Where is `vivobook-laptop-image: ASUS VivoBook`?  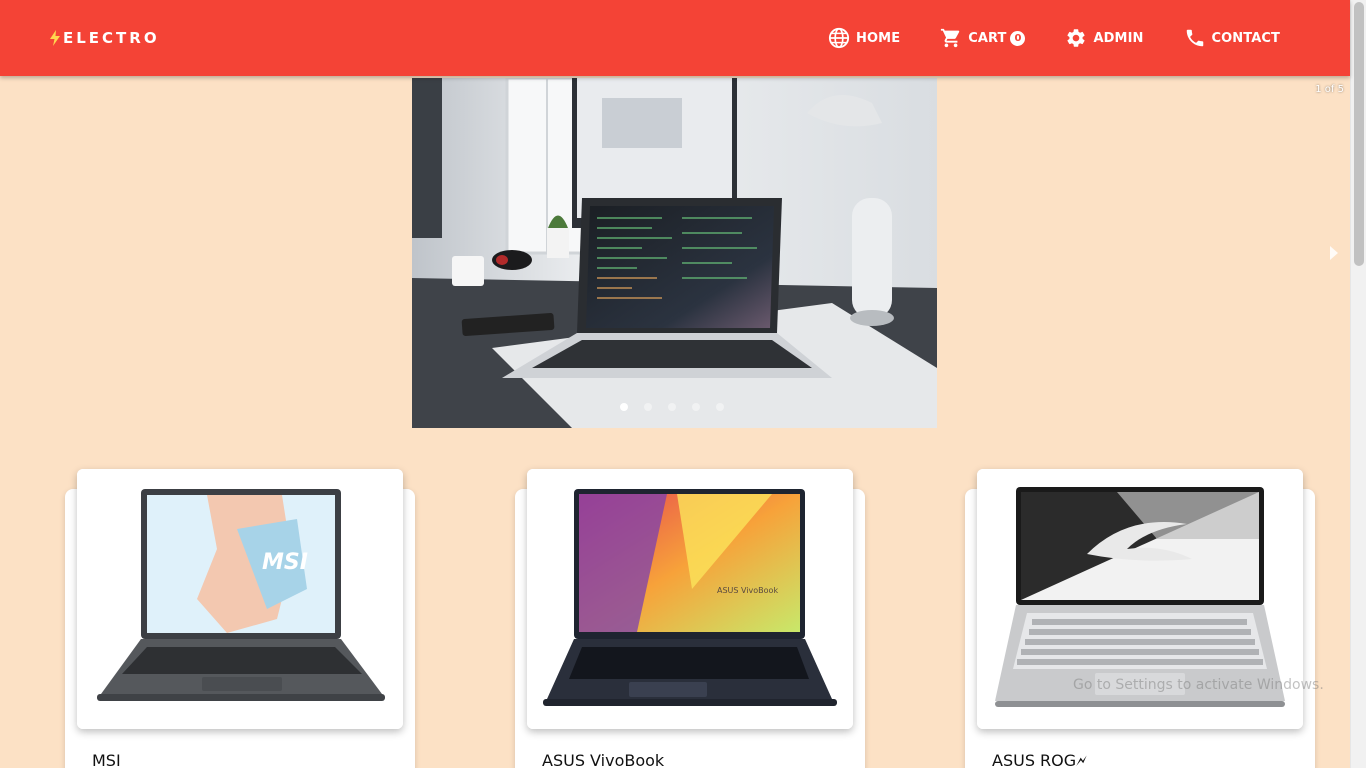 vivobook-laptop-image: ASUS VivoBook is located at coordinates (690, 599).